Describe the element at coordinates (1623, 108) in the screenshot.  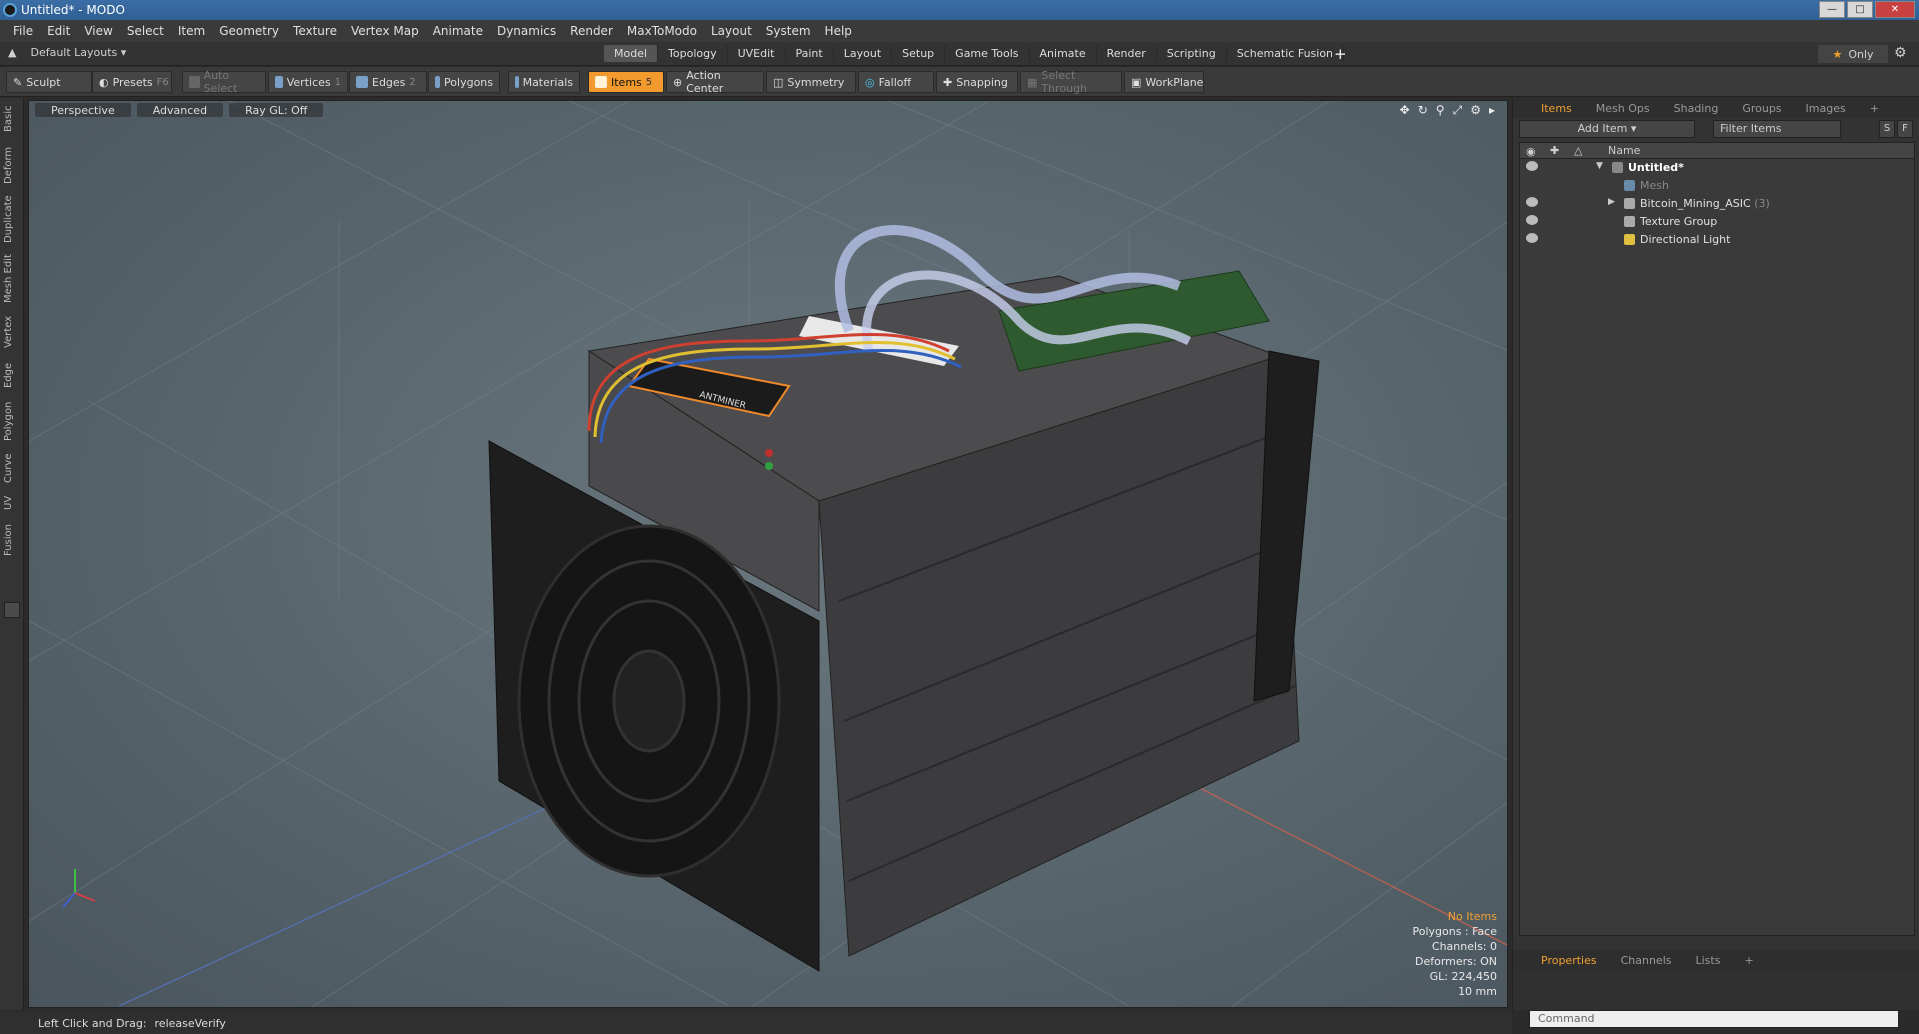
I see `tab-mesh-ops: Mesh Ops` at that location.